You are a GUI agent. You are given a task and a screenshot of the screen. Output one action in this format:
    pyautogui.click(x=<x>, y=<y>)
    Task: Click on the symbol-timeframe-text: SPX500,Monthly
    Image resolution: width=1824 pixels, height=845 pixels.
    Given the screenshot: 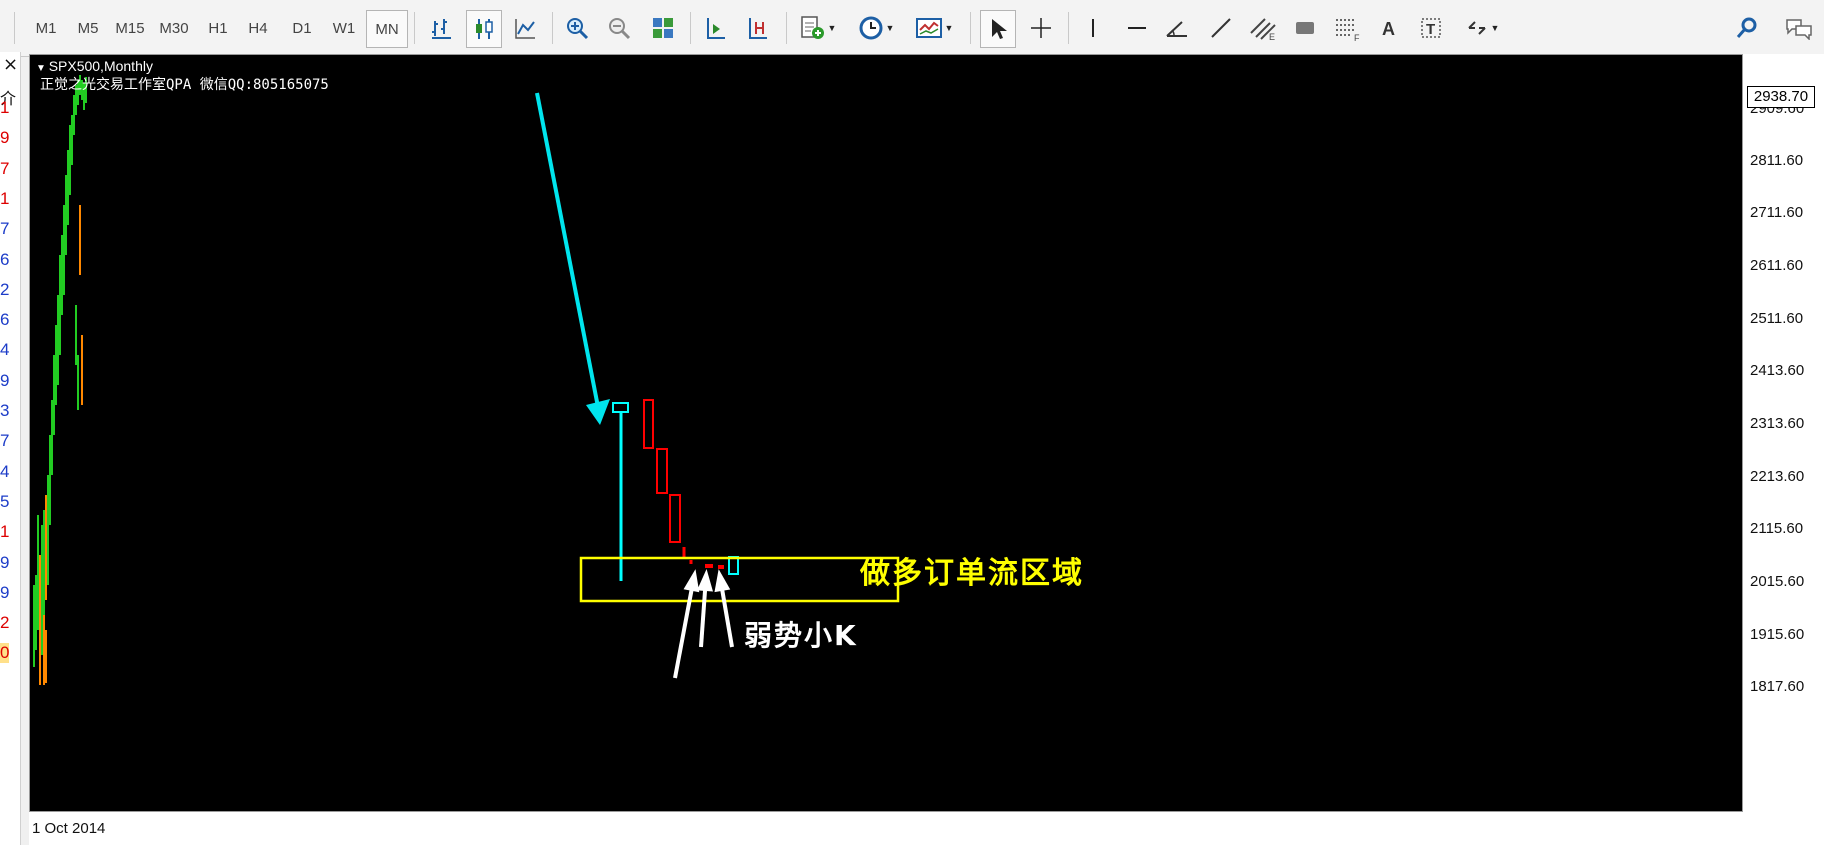 What is the action you would take?
    pyautogui.click(x=100, y=66)
    